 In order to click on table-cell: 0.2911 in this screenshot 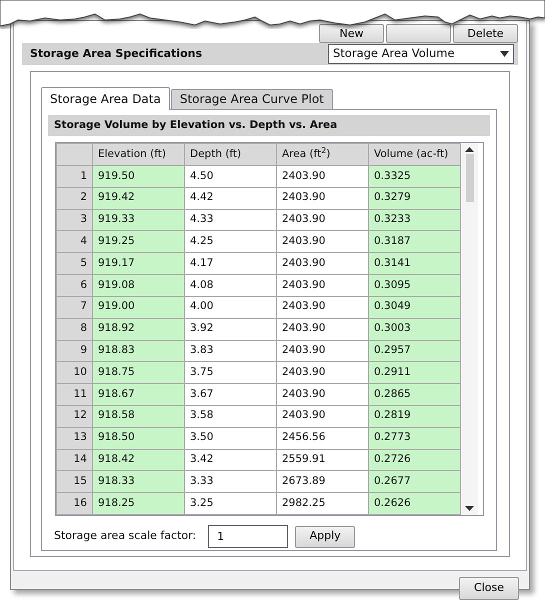, I will do `click(414, 373)`.